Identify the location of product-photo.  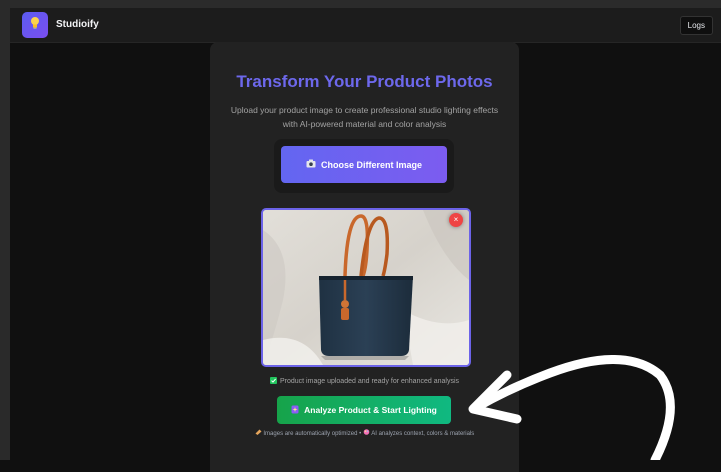
(366, 287).